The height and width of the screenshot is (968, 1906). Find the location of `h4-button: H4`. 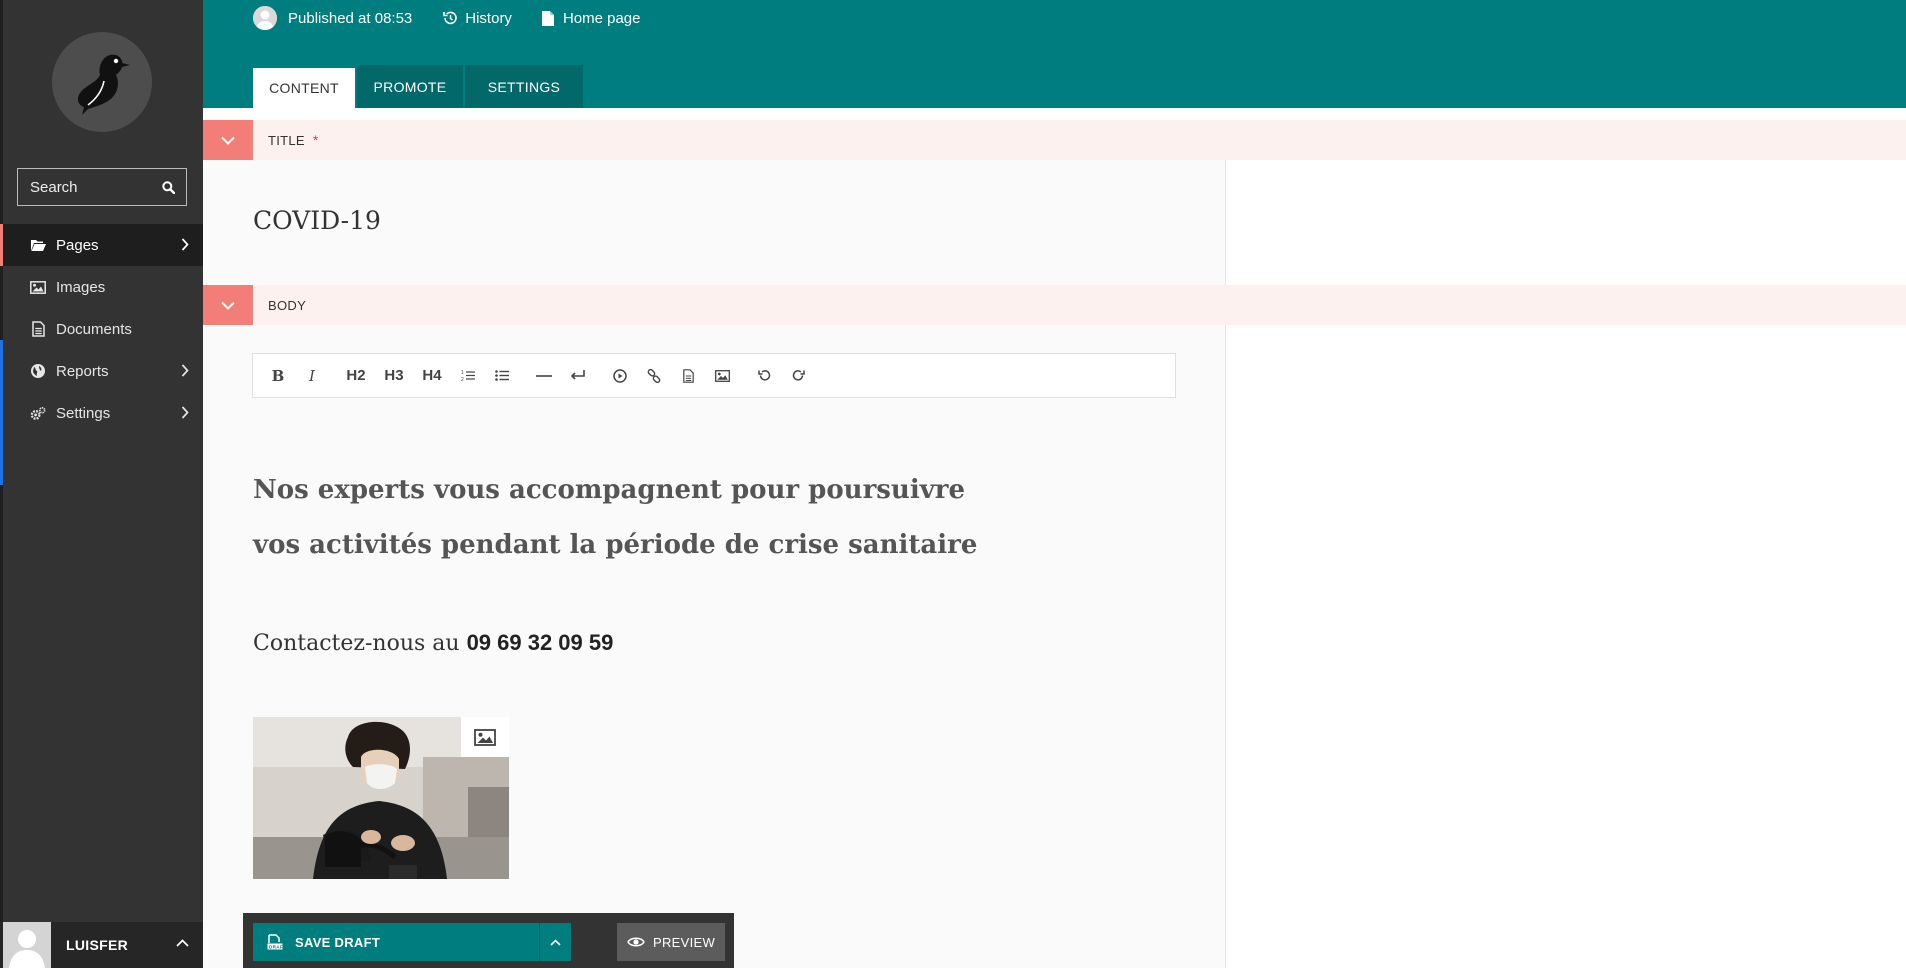

h4-button: H4 is located at coordinates (432, 376).